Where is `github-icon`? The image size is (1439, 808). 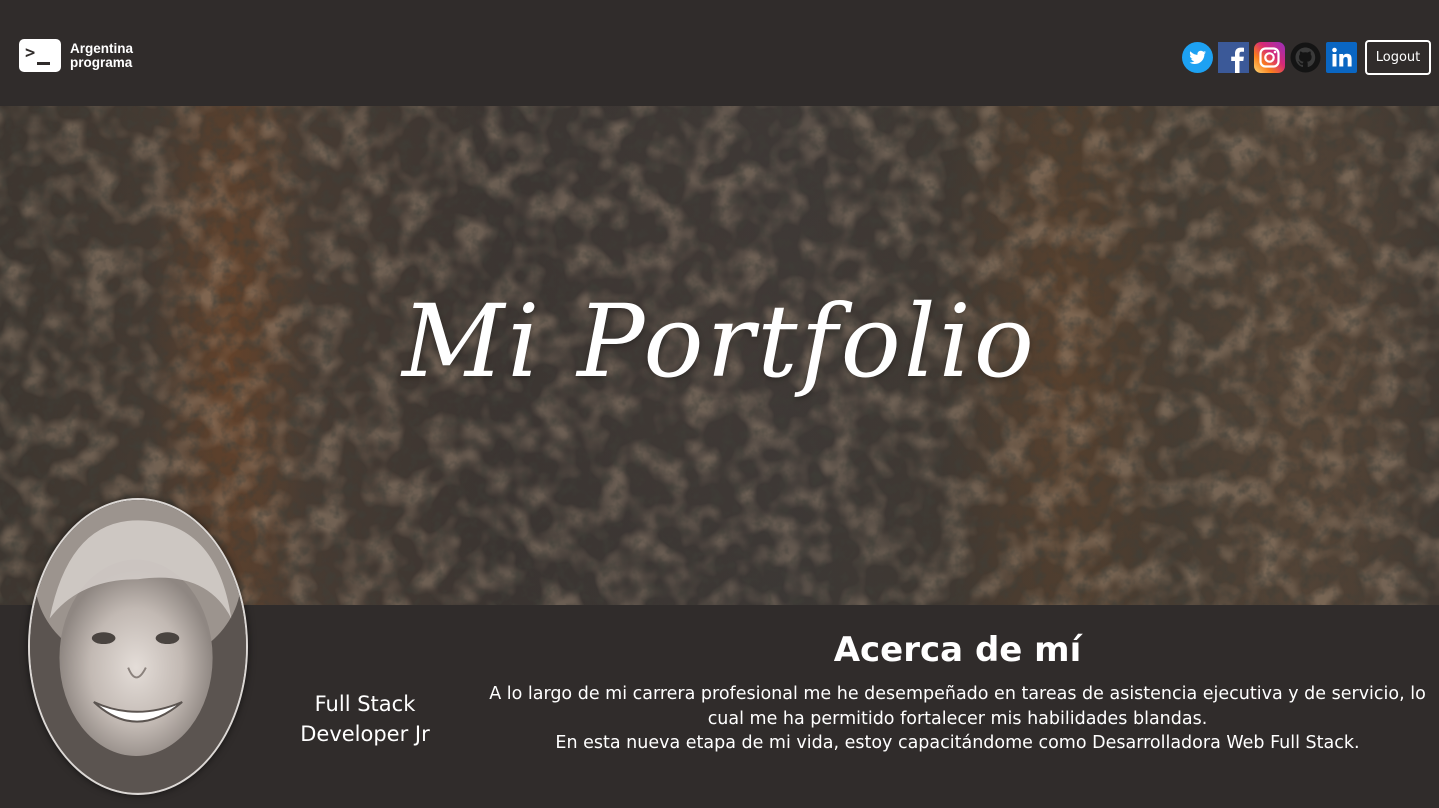 github-icon is located at coordinates (1305, 57).